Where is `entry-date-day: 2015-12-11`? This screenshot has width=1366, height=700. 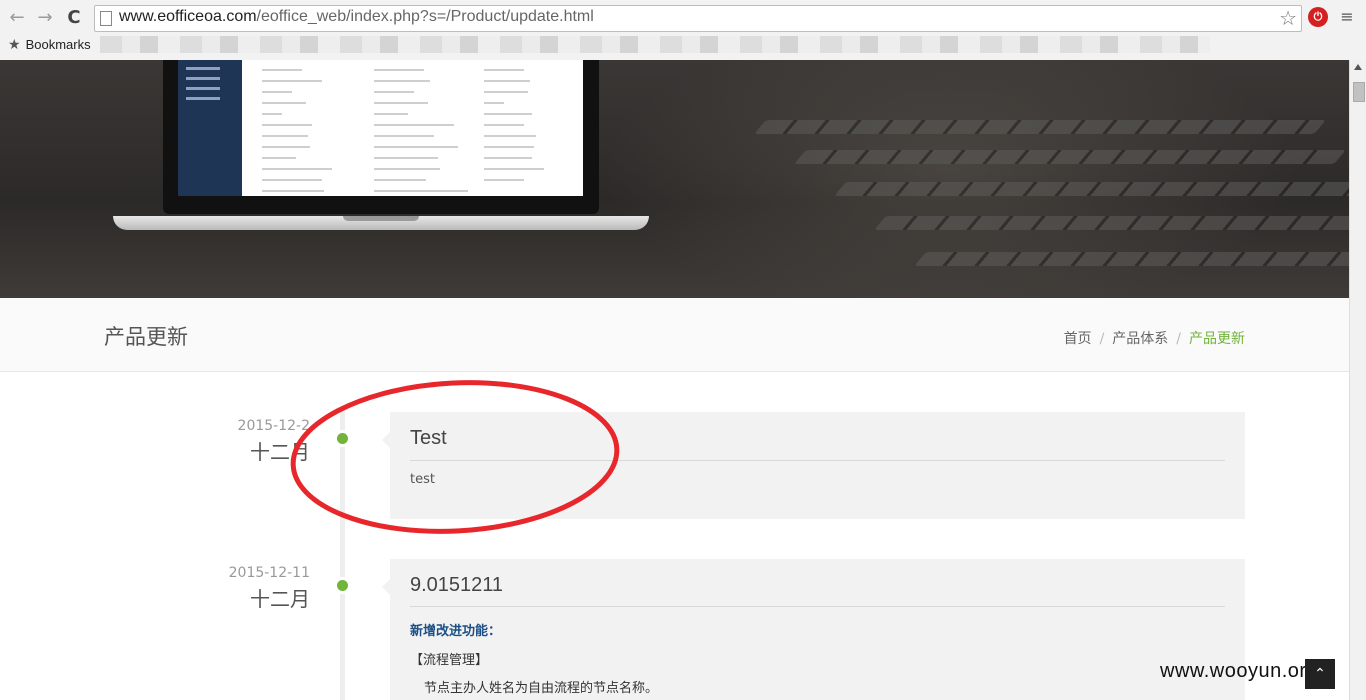 entry-date-day: 2015-12-11 is located at coordinates (269, 573).